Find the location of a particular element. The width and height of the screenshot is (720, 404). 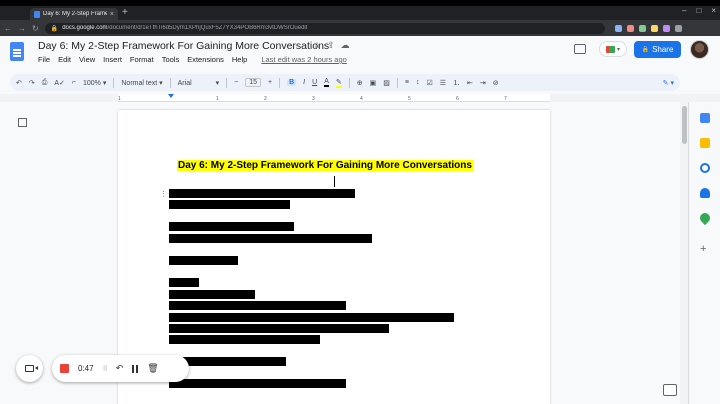

menu-file: File is located at coordinates (44, 59).